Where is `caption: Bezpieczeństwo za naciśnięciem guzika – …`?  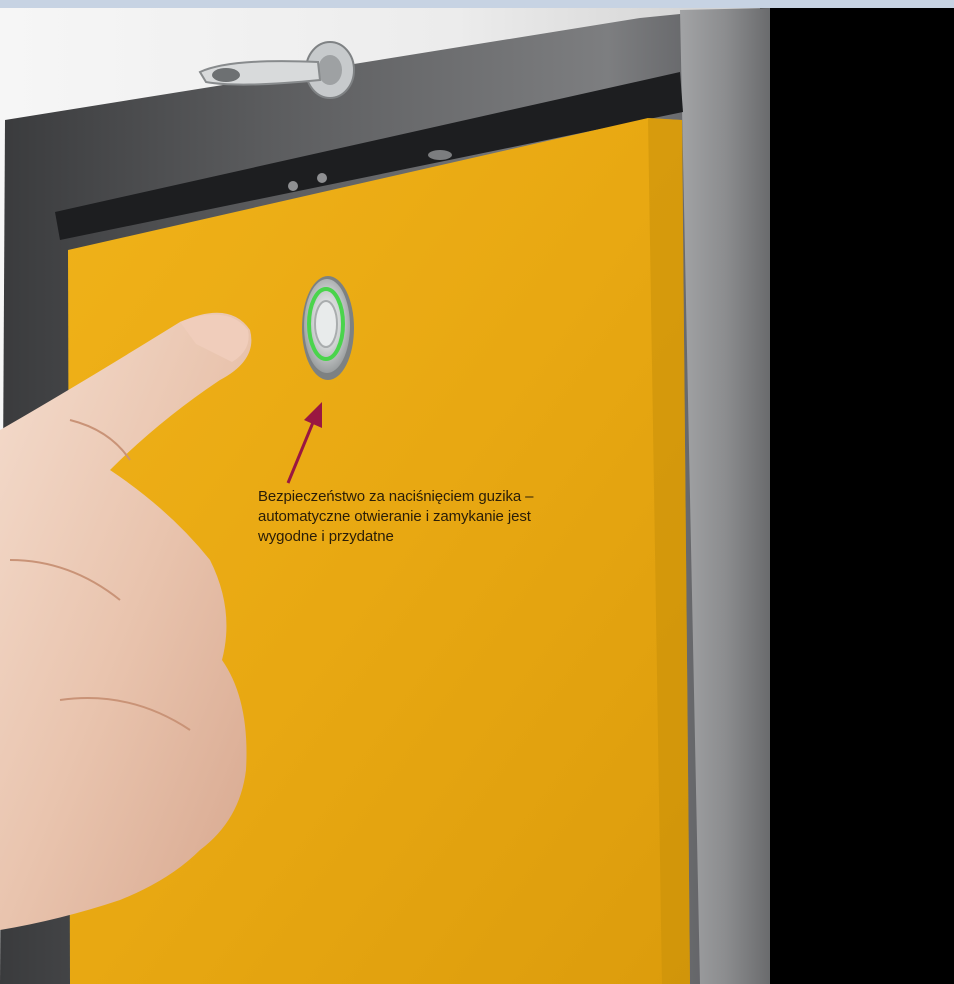 caption: Bezpieczeństwo za naciśnięciem guzika – … is located at coordinates (438, 517).